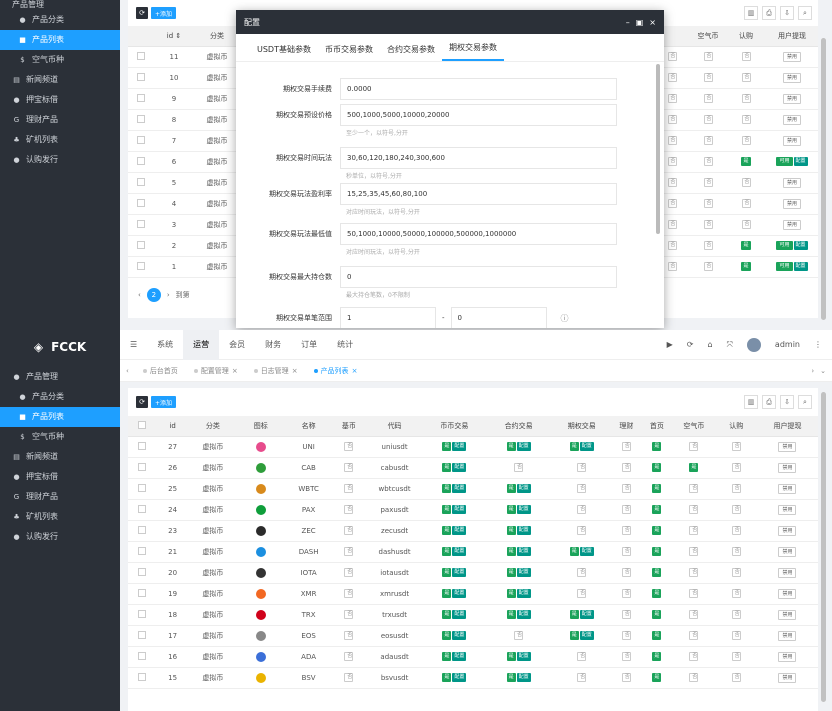  I want to click on field-input: 0, so click(478, 277).